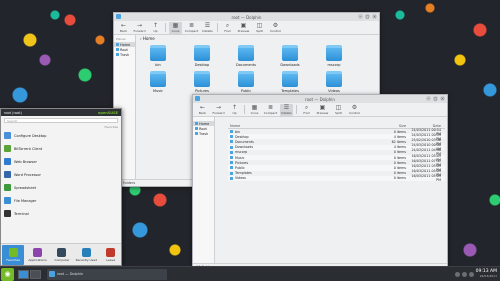 Image resolution: width=500 pixels, height=281 pixels. I want to click on app-icon, so click(7, 213).